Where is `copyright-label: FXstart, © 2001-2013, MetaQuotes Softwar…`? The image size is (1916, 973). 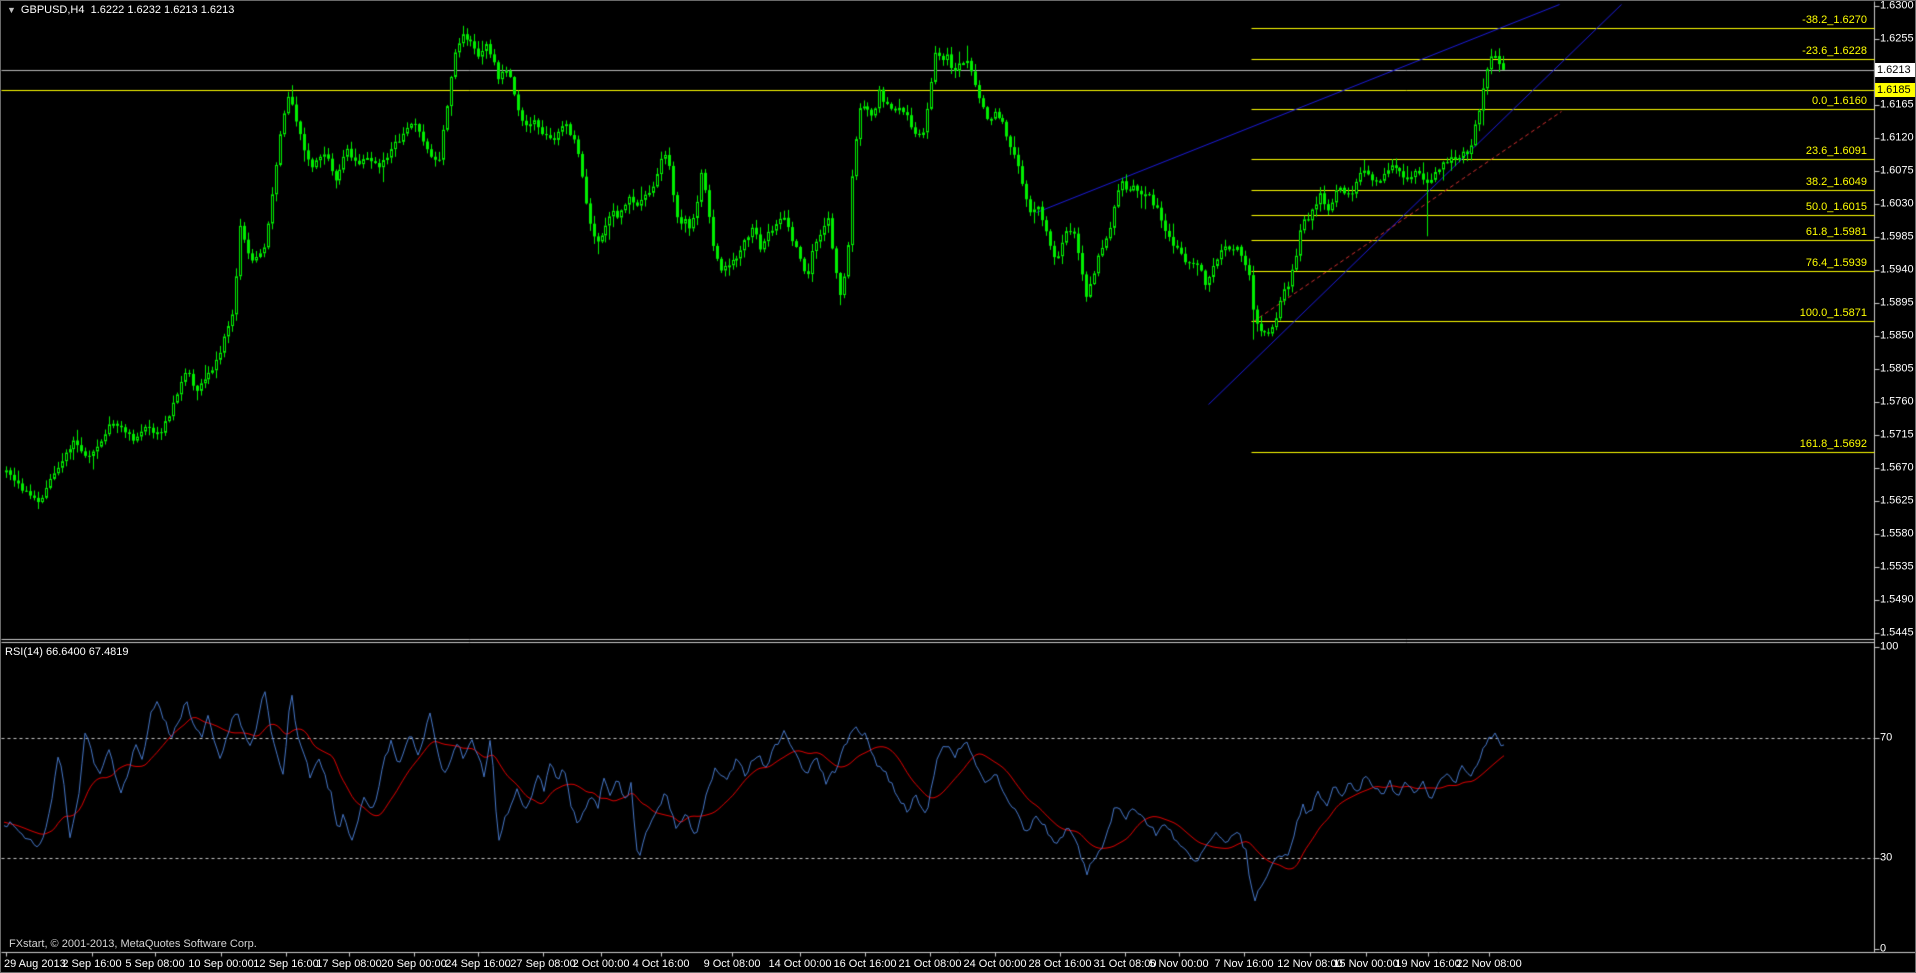 copyright-label: FXstart, © 2001-2013, MetaQuotes Softwar… is located at coordinates (133, 944).